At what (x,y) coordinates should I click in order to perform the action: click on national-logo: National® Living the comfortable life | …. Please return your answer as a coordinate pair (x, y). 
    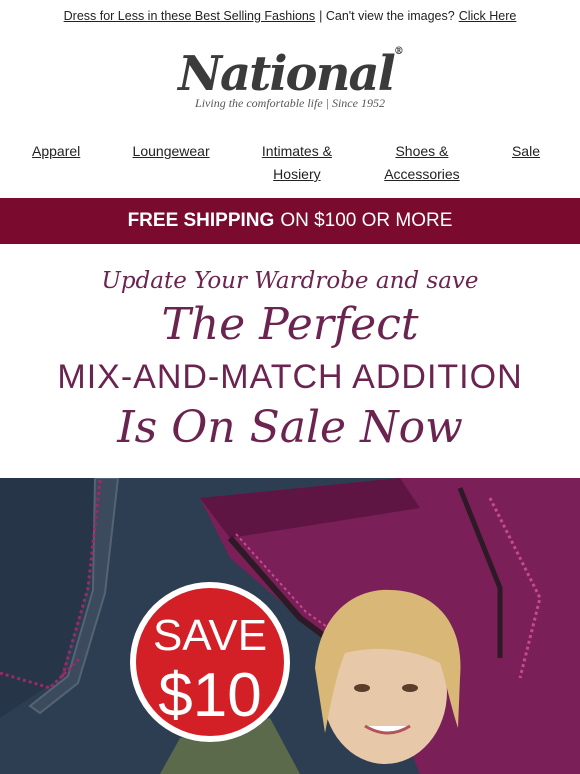
    Looking at the image, I should click on (290, 73).